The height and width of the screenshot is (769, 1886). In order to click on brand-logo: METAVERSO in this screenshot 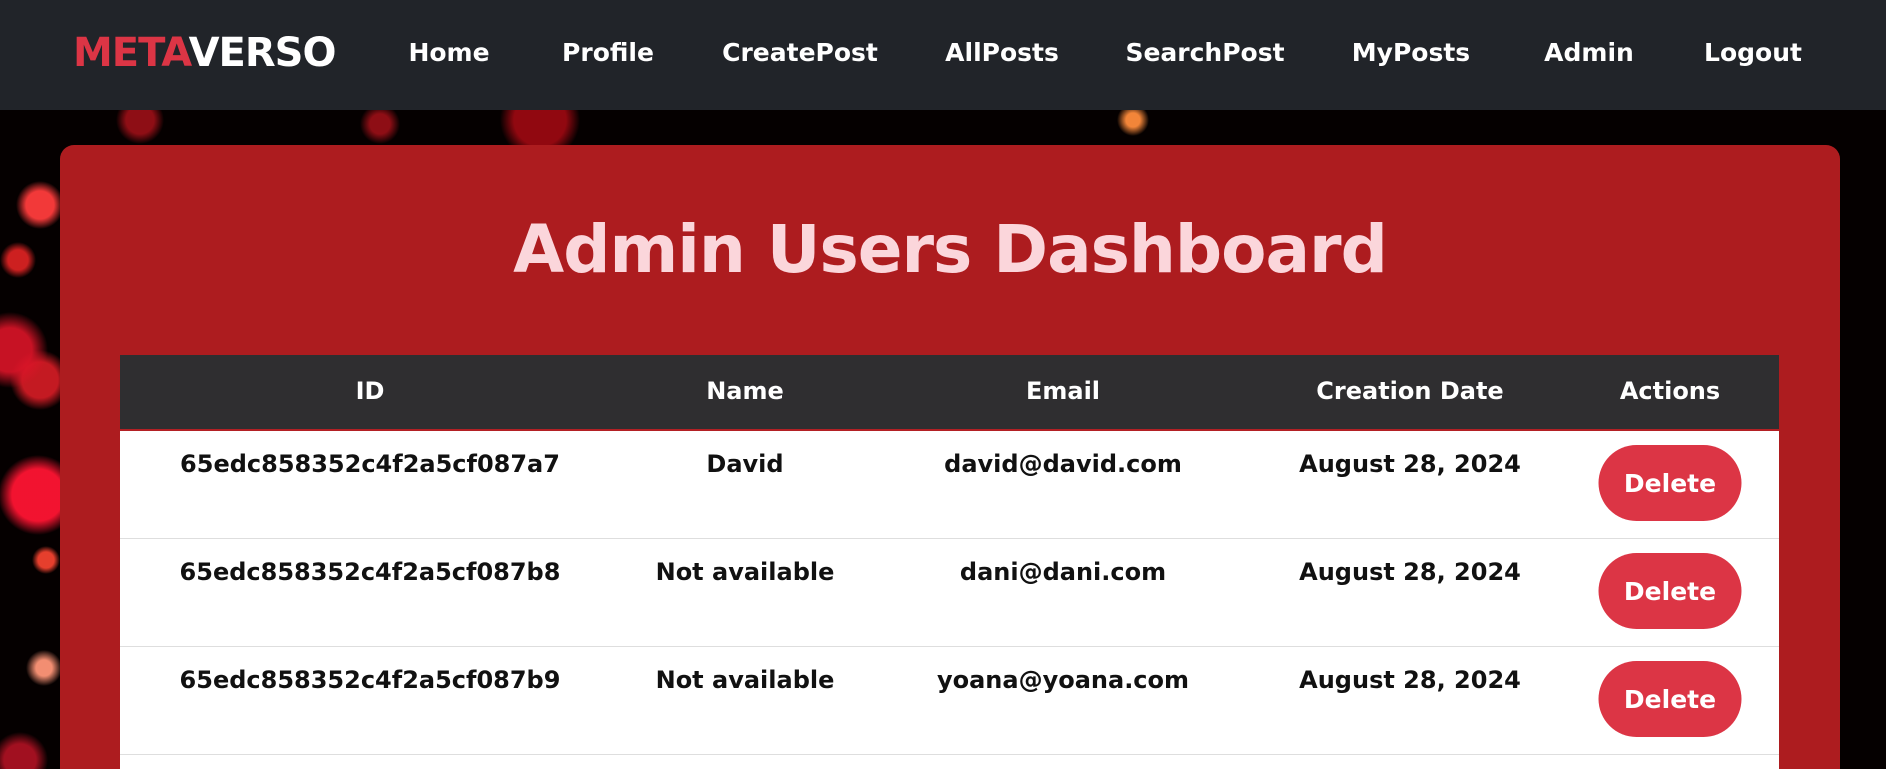, I will do `click(205, 53)`.